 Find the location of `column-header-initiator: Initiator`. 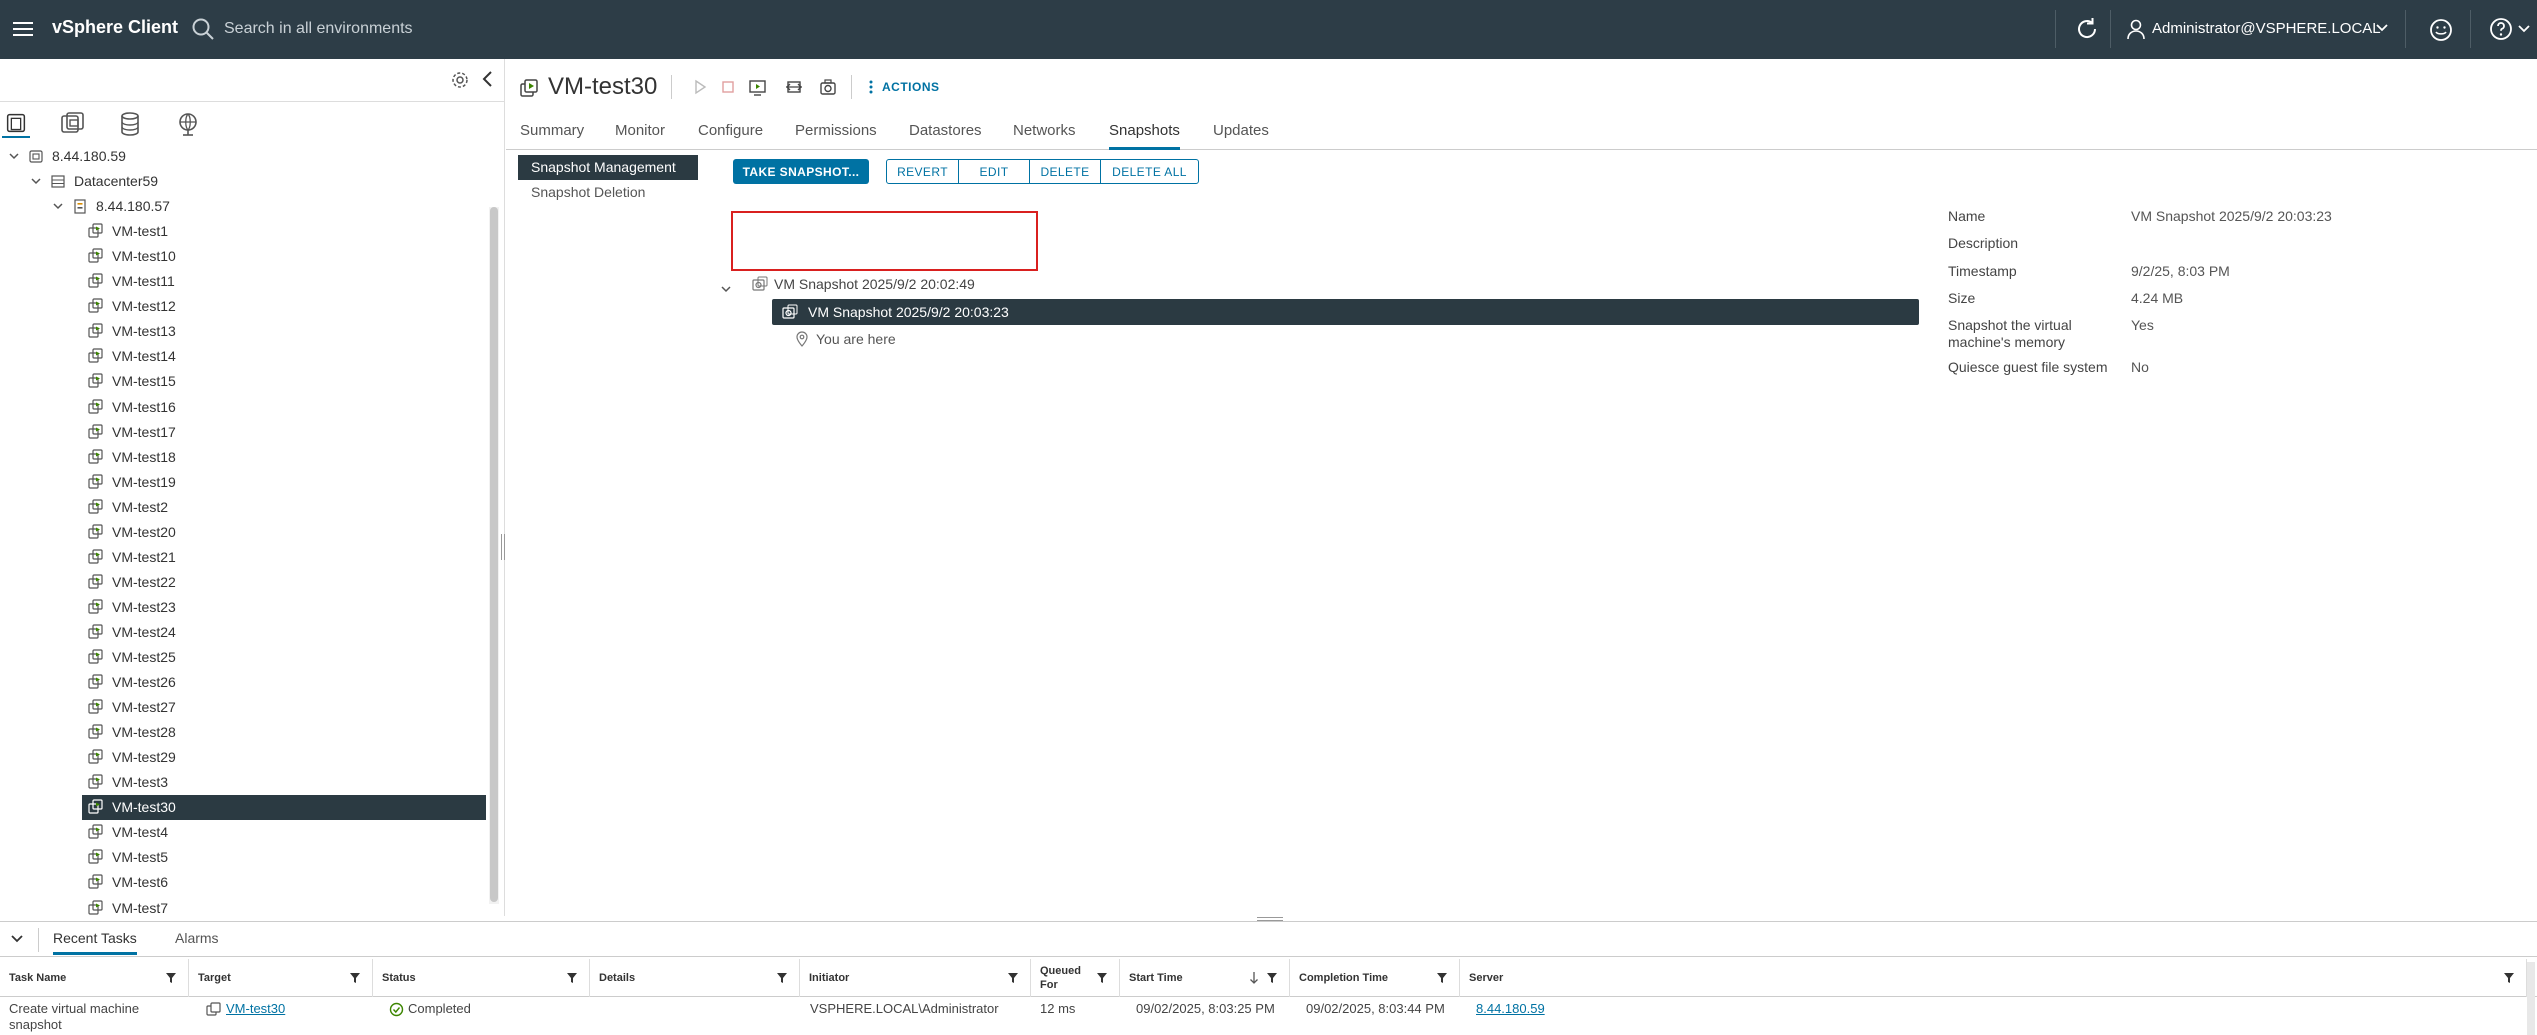

column-header-initiator: Initiator is located at coordinates (915, 978).